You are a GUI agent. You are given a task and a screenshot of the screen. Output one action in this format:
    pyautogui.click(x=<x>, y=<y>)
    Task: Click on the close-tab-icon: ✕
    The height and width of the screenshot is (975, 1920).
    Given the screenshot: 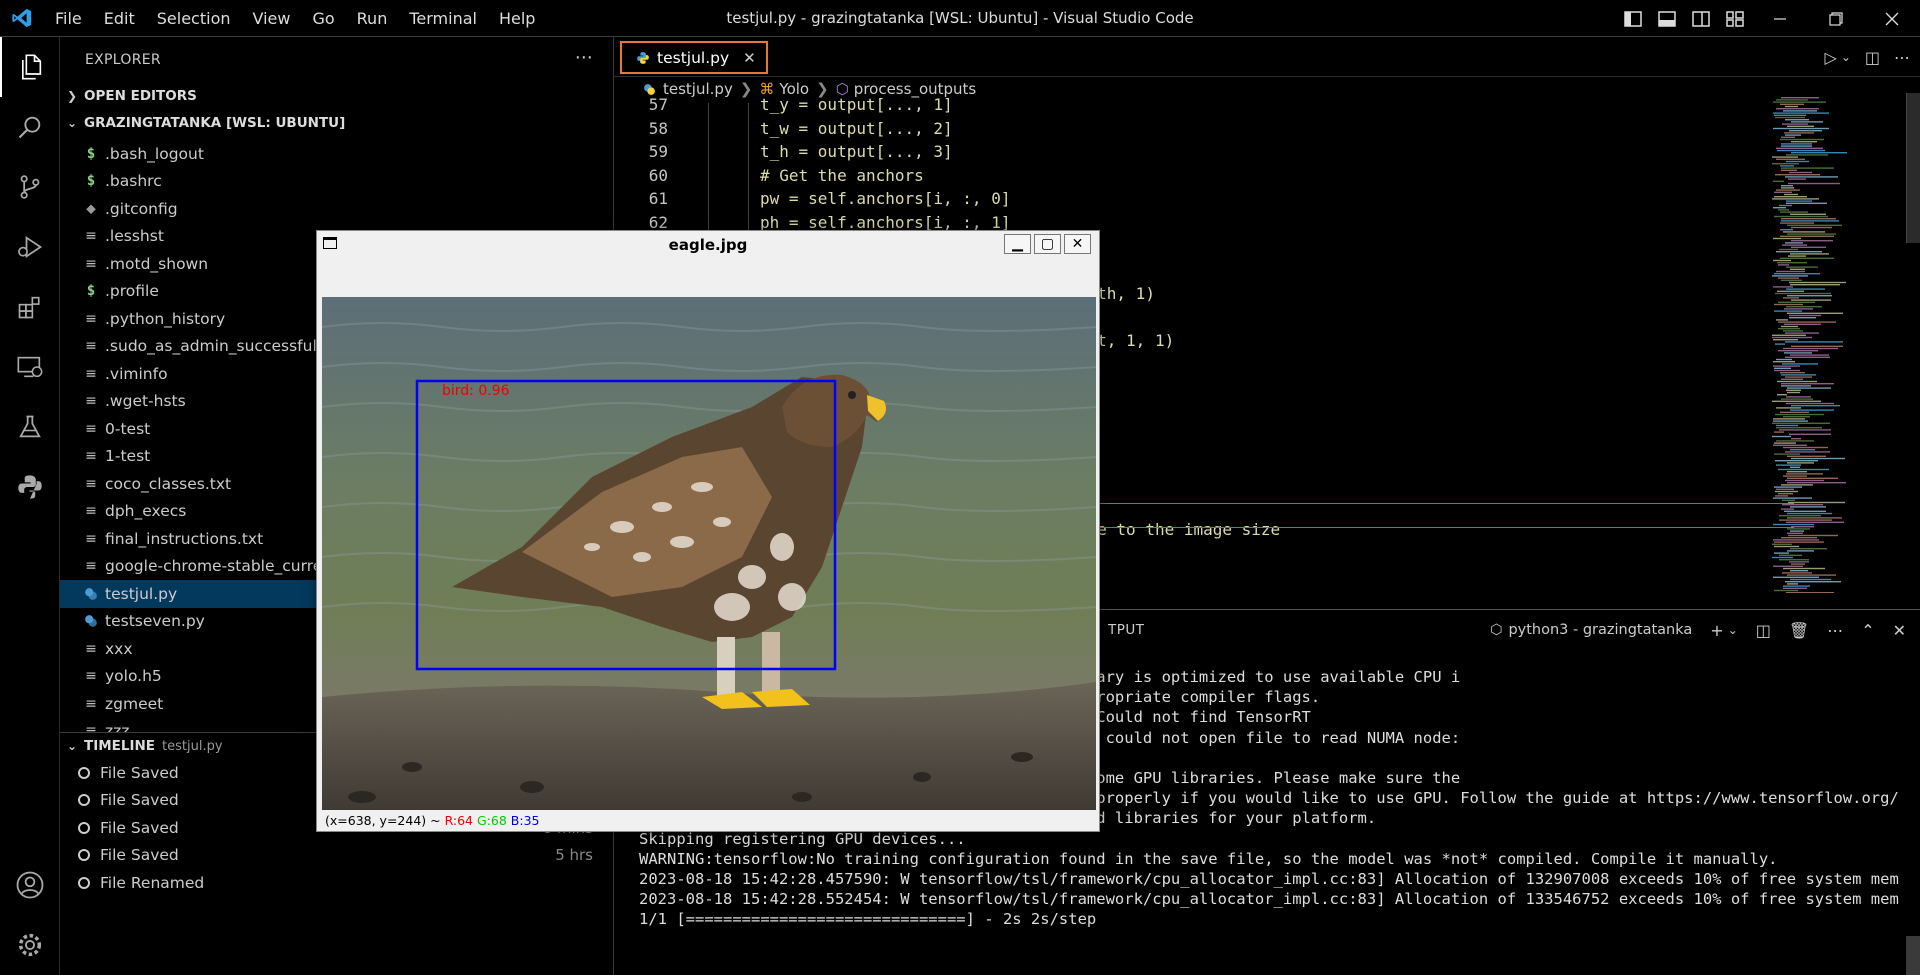 What is the action you would take?
    pyautogui.click(x=749, y=58)
    